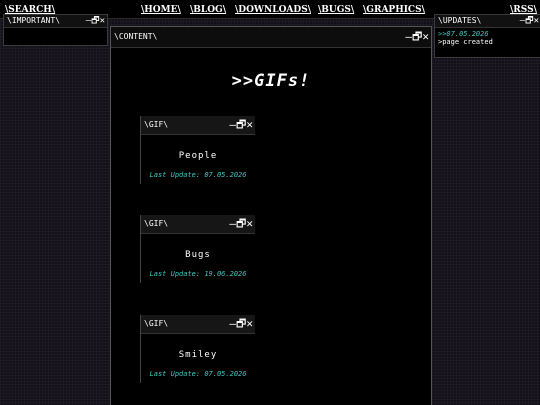 The image size is (540, 405). I want to click on updates-window-title: \UPDATES\, so click(460, 20).